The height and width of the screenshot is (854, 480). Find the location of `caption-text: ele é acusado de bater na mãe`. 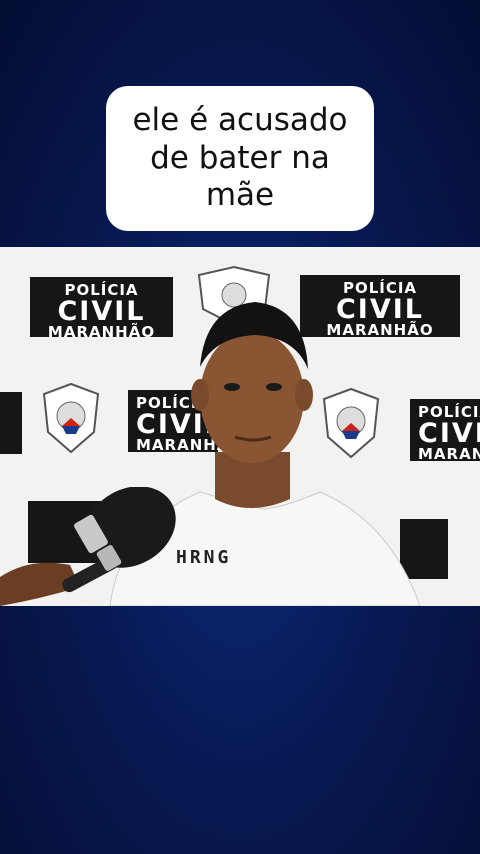

caption-text: ele é acusado de bater na mãe is located at coordinates (240, 157).